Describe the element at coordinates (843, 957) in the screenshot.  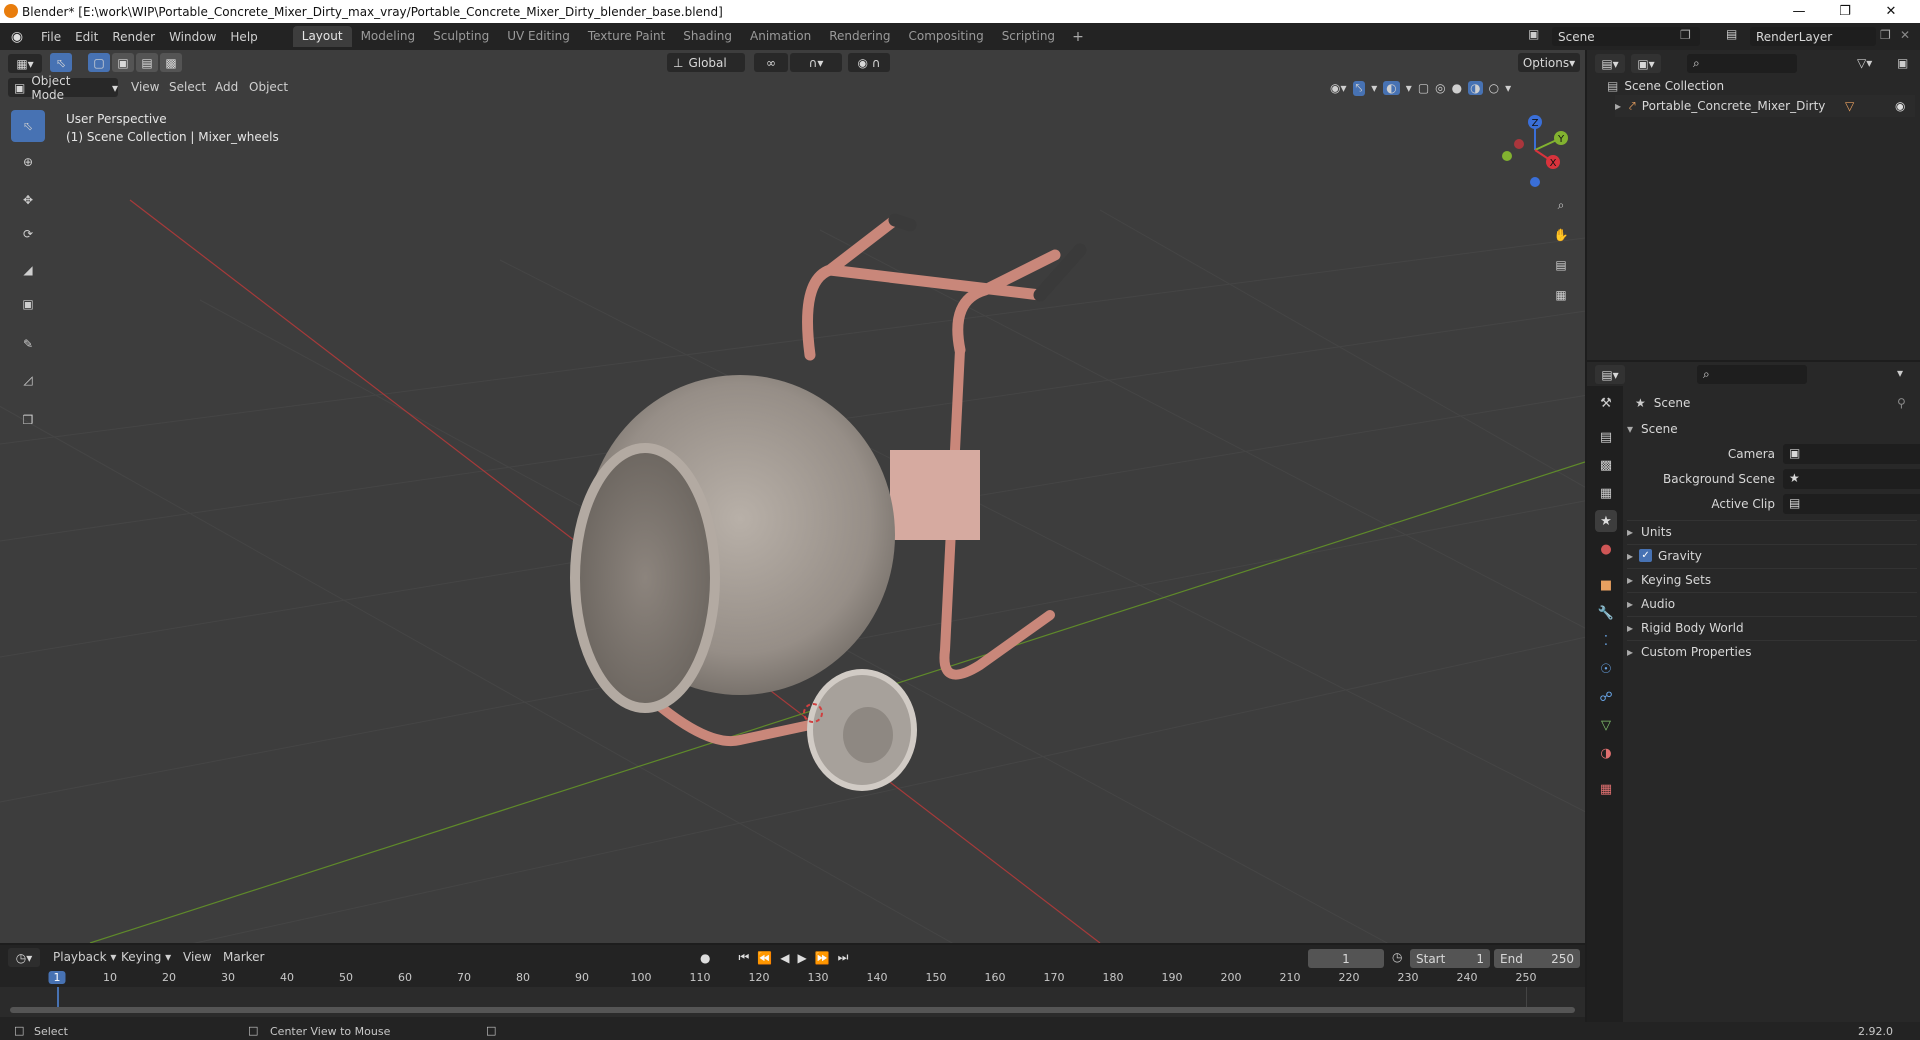
I see `jump-end-icon: ⏭` at that location.